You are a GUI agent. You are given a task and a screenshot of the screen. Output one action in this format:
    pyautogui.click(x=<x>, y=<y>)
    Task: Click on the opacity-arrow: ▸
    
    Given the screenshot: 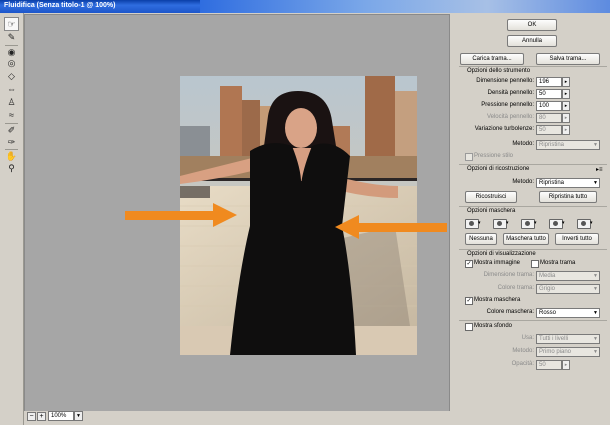 What is the action you would take?
    pyautogui.click(x=566, y=365)
    